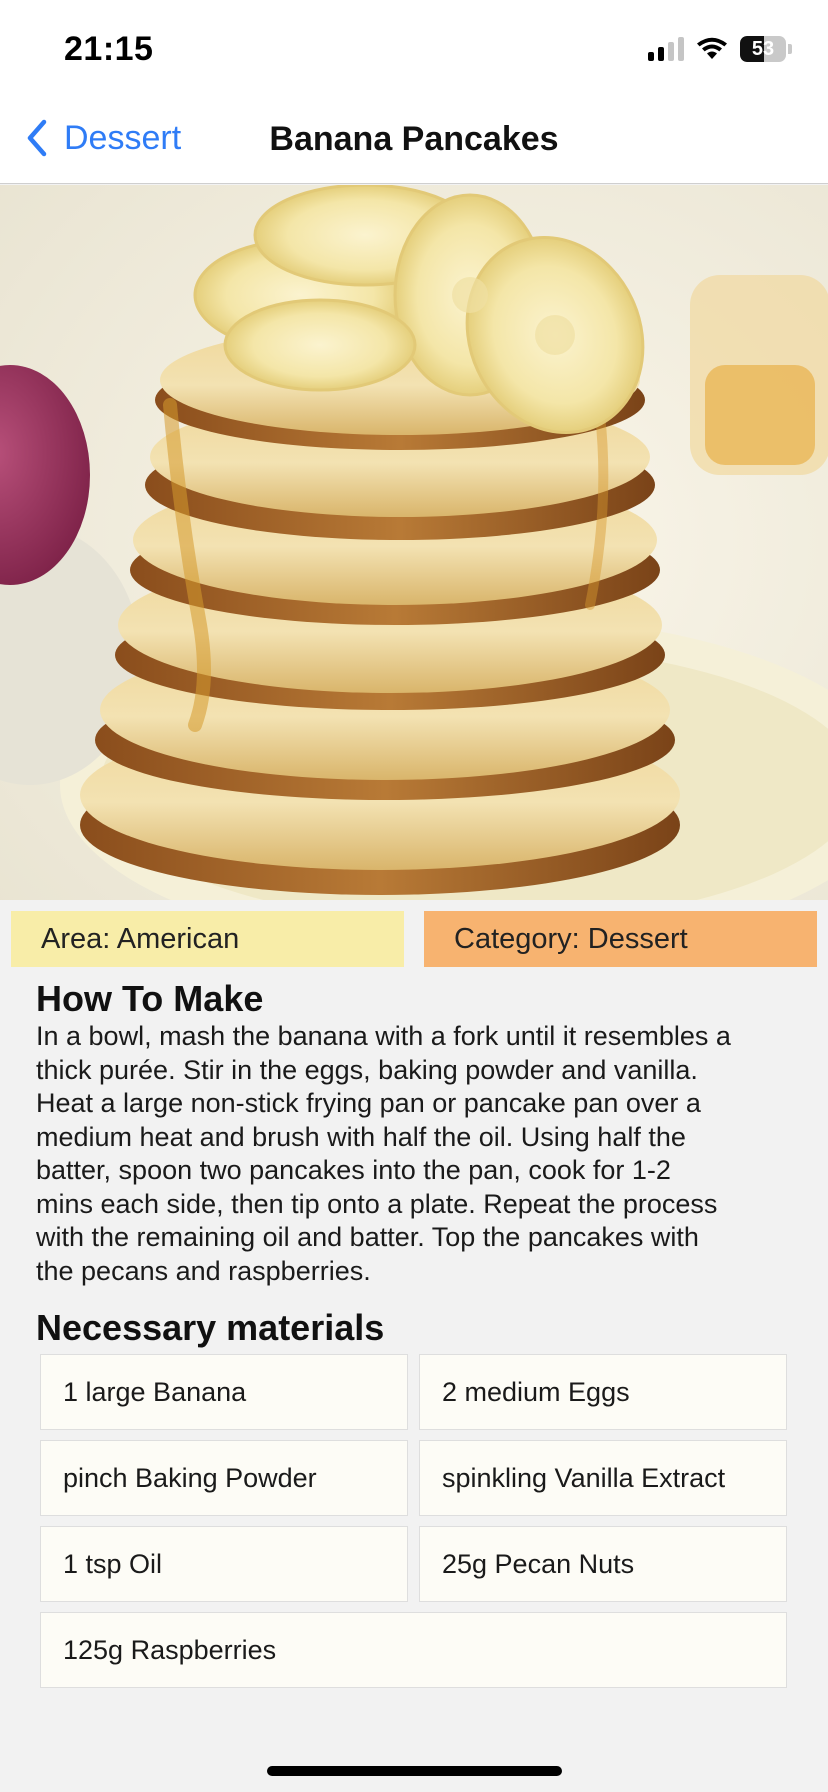 This screenshot has height=1792, width=828. Describe the element at coordinates (224, 1392) in the screenshot. I see `material-item: 1 large Banana` at that location.